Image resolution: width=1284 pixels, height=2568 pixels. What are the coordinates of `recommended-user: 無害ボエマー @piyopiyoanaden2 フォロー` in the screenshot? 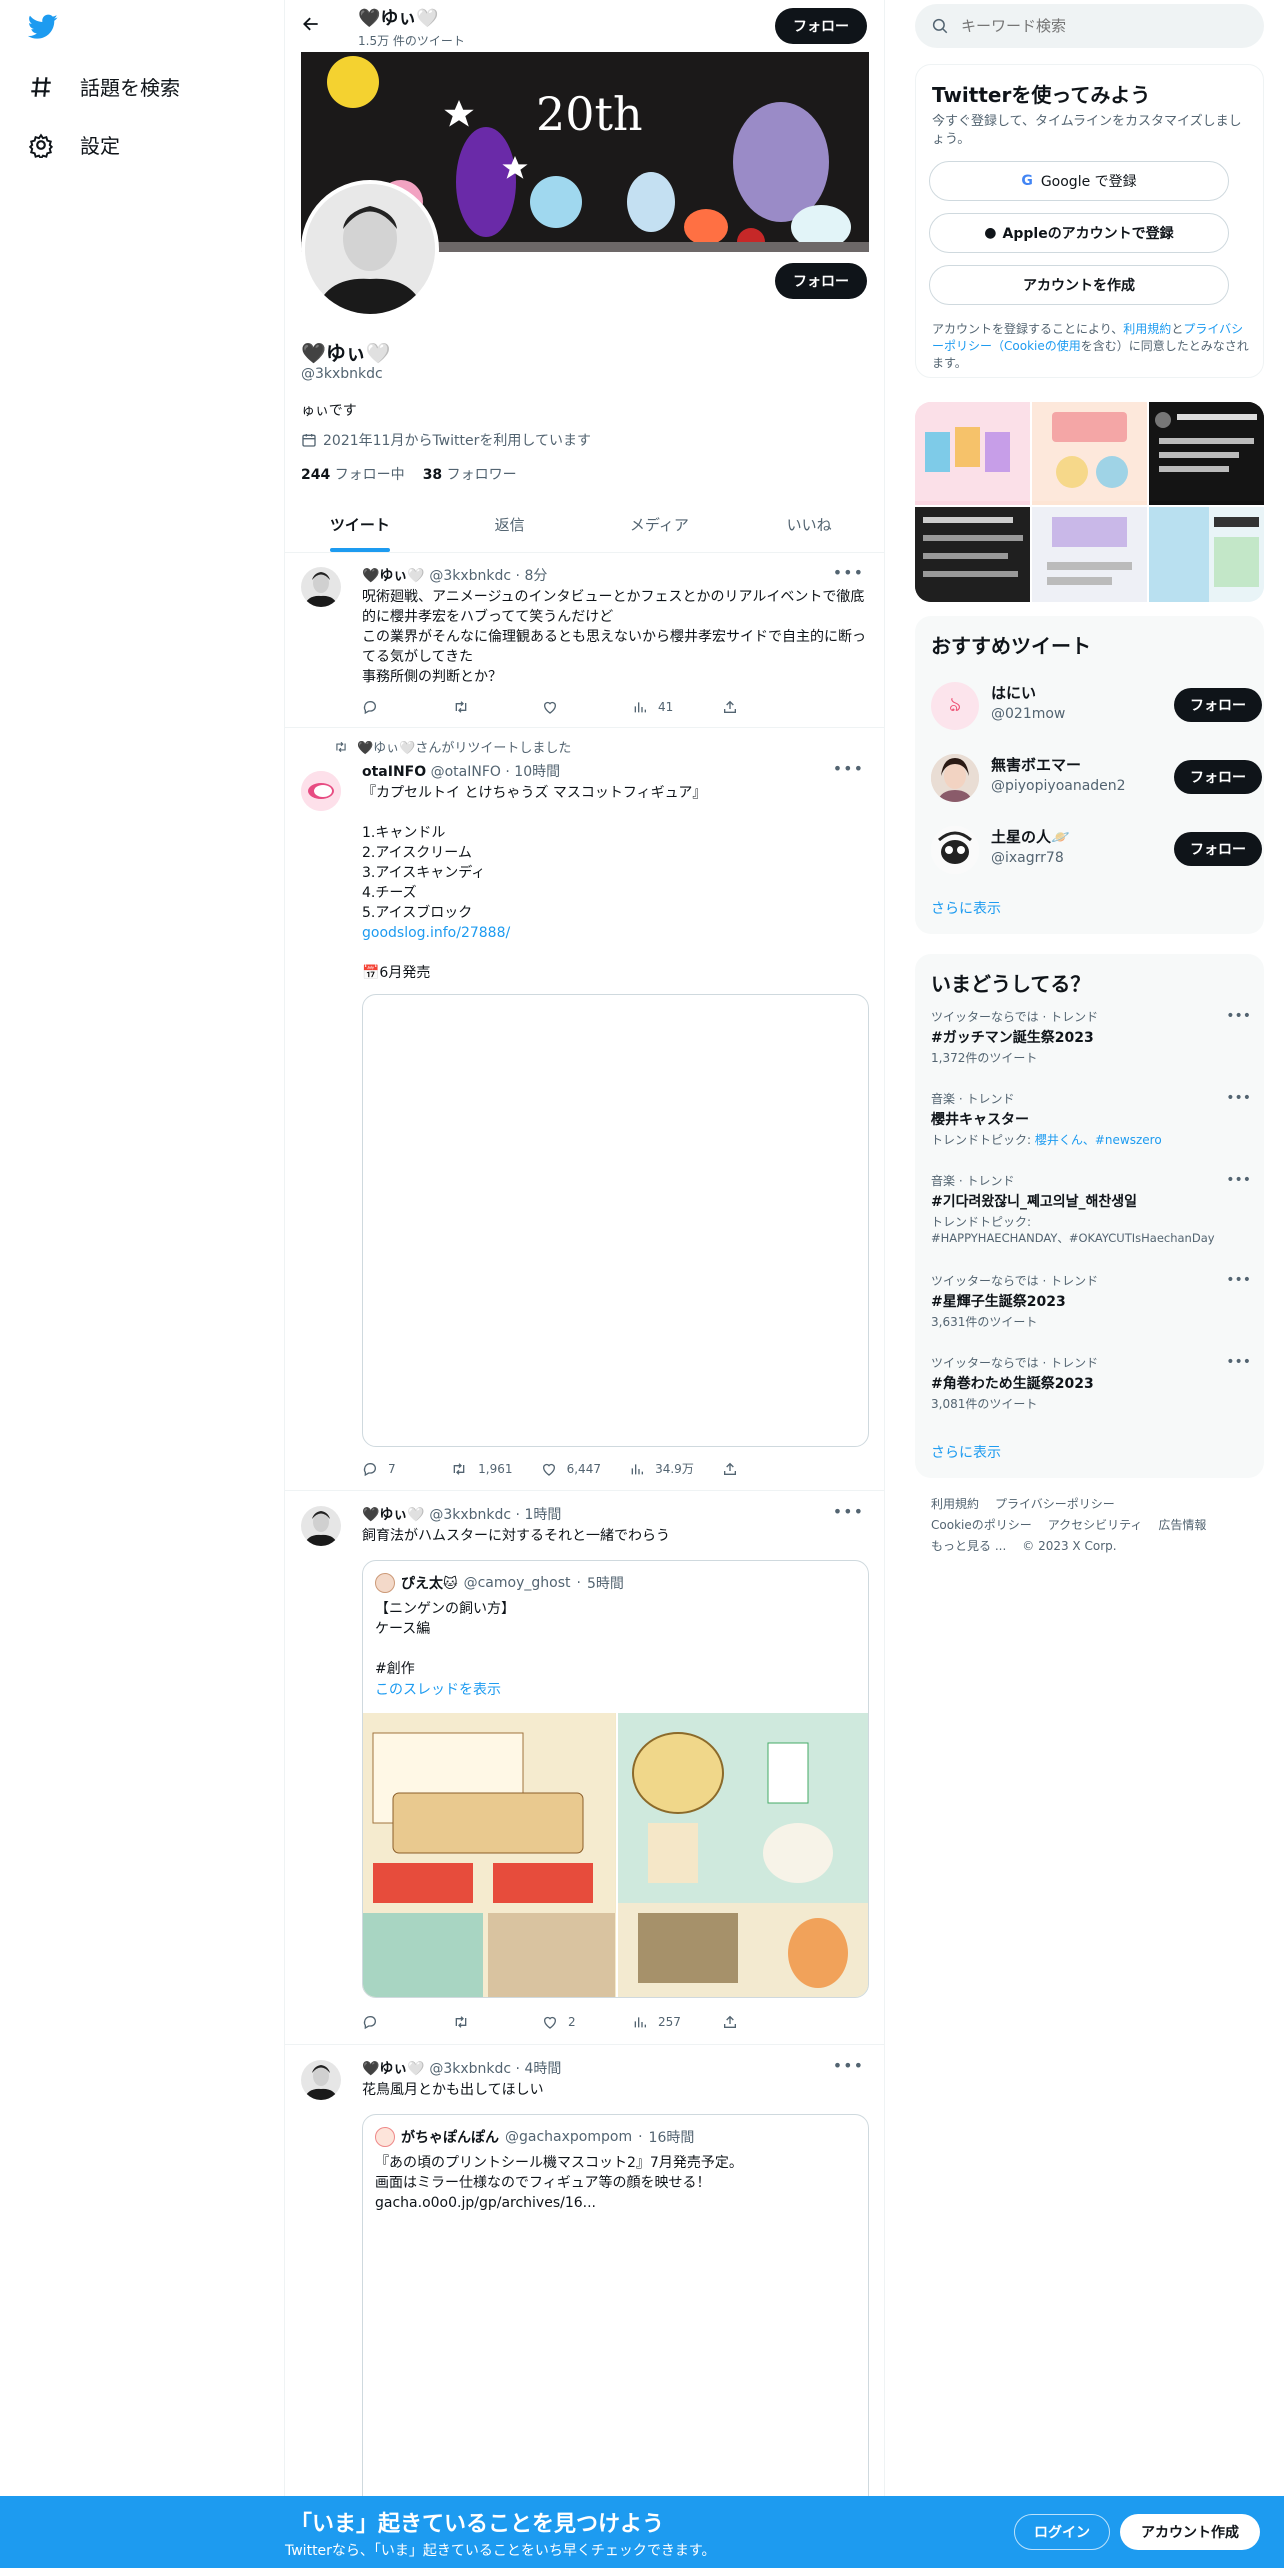 It's located at (1096, 776).